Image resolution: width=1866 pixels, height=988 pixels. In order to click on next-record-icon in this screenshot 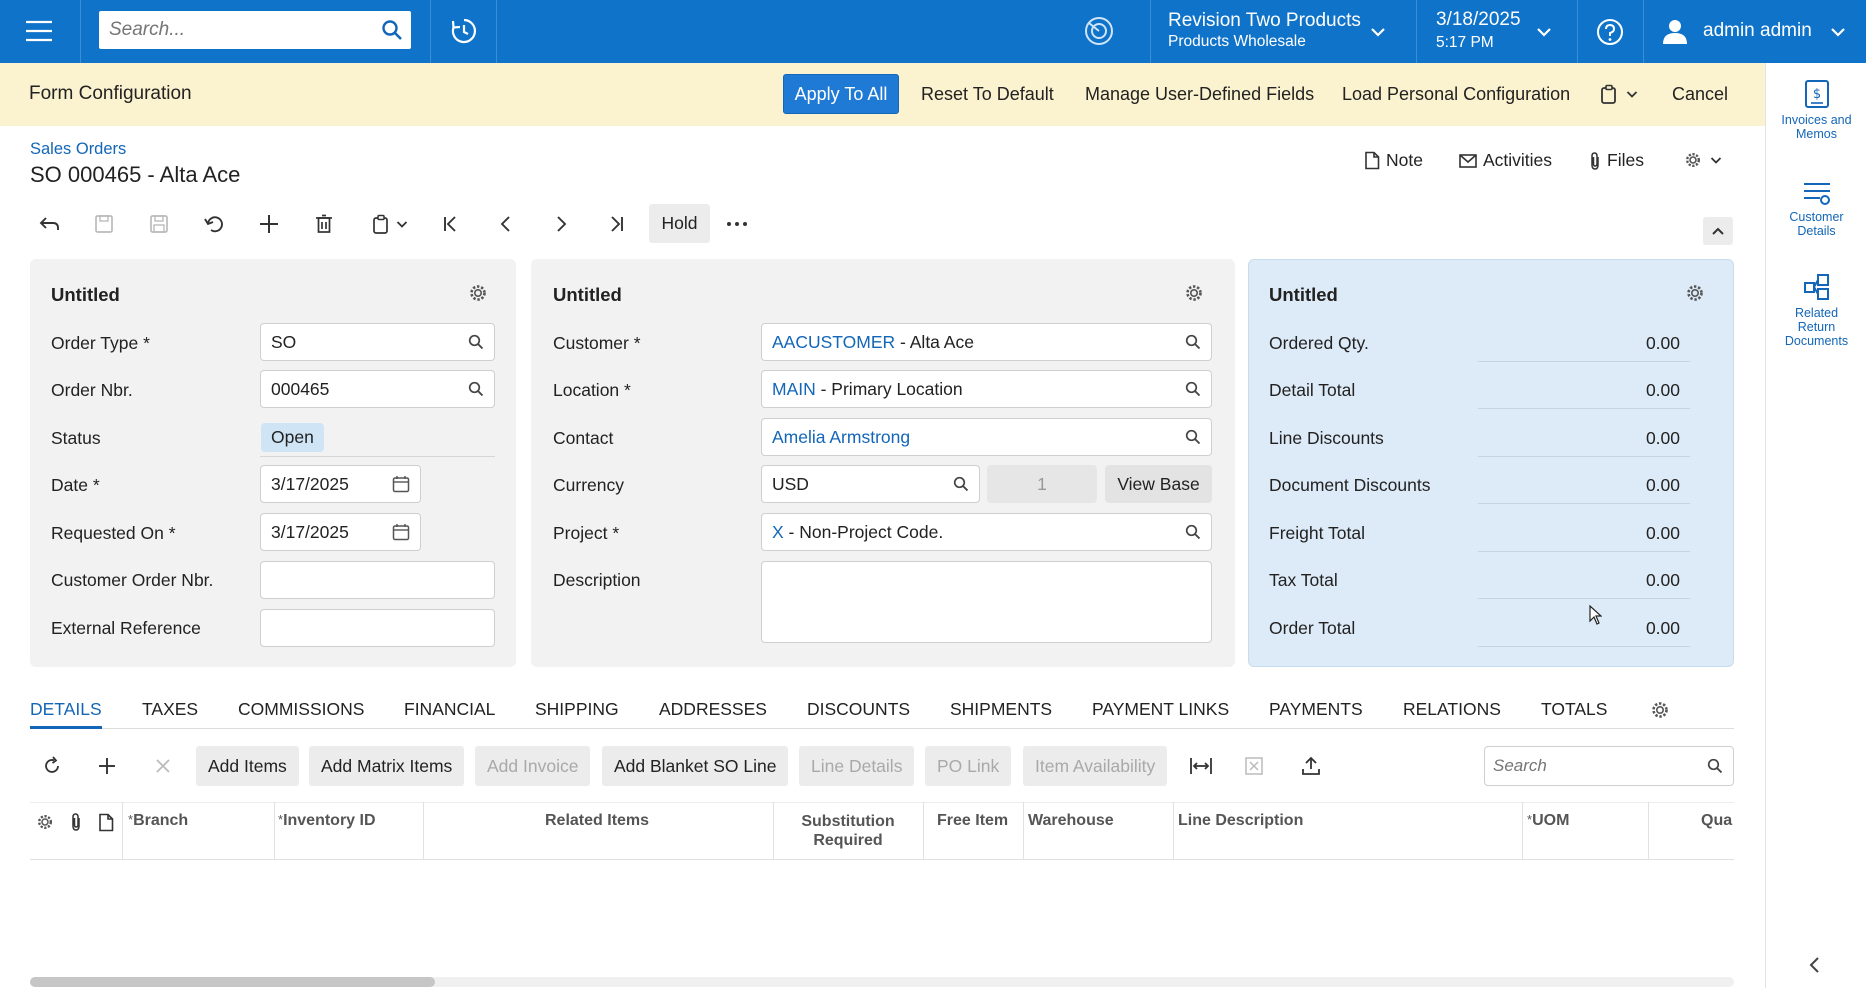, I will do `click(561, 224)`.